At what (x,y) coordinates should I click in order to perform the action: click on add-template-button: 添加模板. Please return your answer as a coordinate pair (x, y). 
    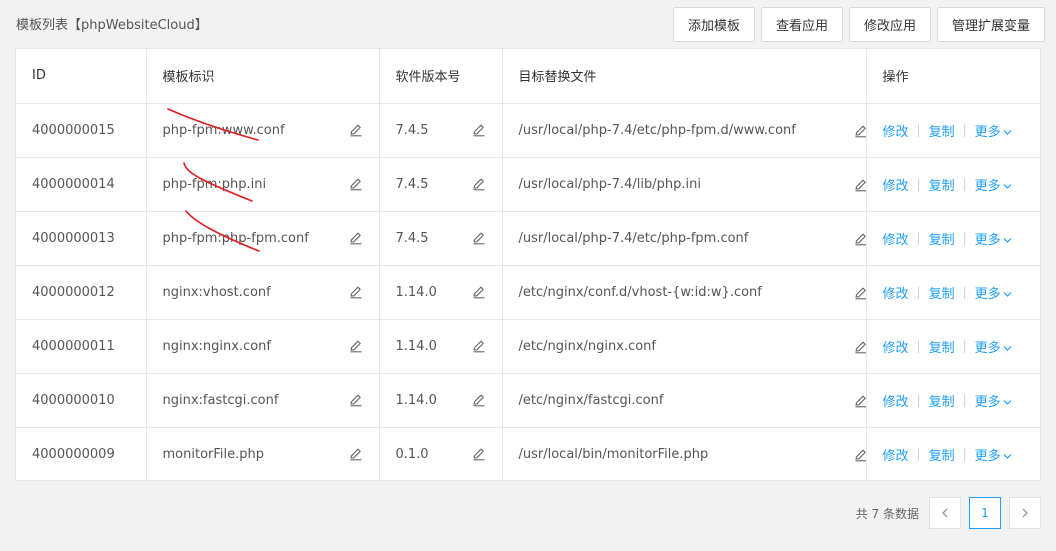
    Looking at the image, I should click on (713, 24).